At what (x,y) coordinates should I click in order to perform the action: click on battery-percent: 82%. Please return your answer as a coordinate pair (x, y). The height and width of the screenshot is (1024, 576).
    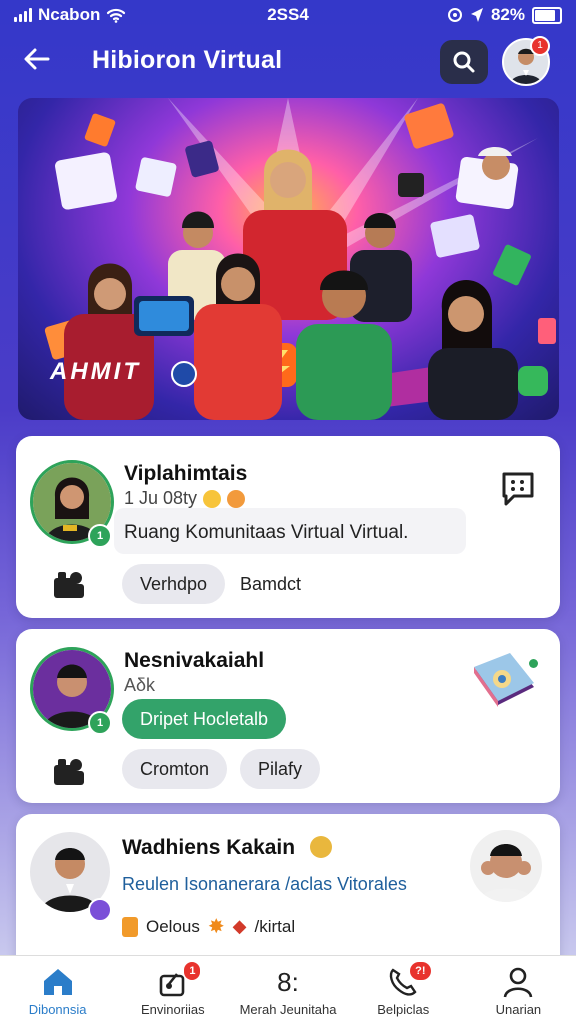
    Looking at the image, I should click on (507, 14).